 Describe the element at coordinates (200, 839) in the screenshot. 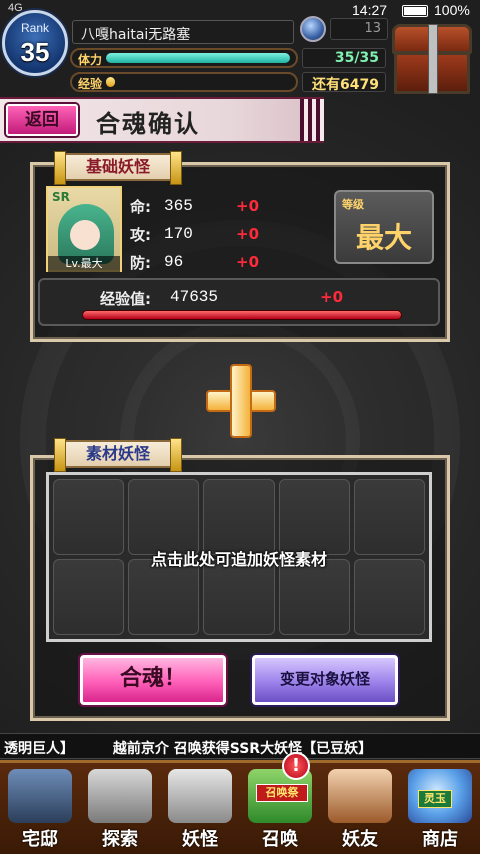

I see `nav-yokai-label: 妖怪` at that location.